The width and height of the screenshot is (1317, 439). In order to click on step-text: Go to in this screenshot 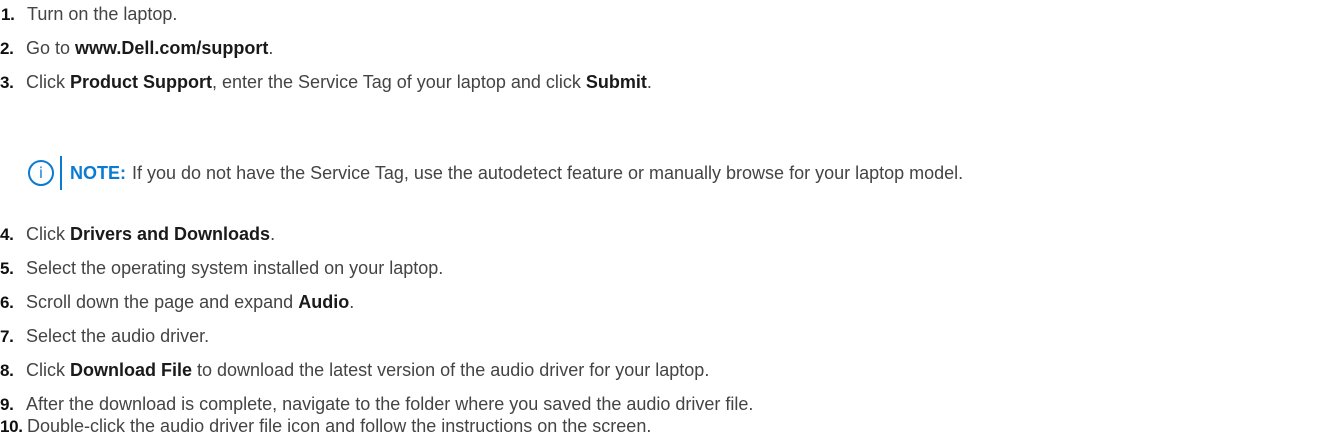, I will do `click(51, 48)`.